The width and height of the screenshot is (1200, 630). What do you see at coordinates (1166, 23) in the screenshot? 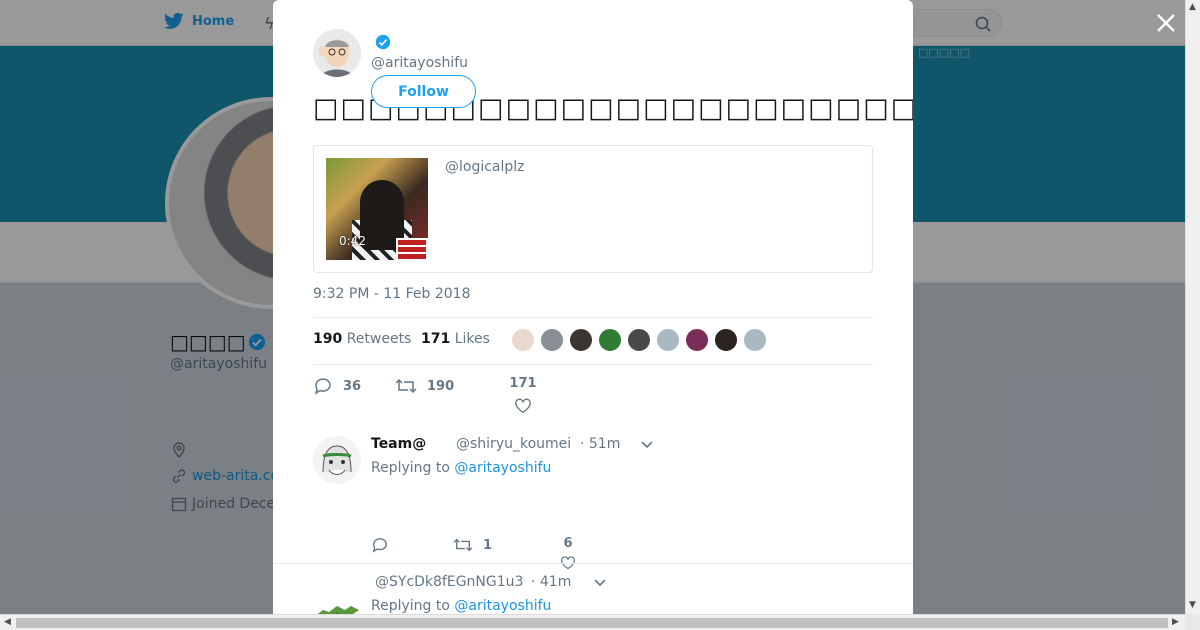
I see `close-icon` at bounding box center [1166, 23].